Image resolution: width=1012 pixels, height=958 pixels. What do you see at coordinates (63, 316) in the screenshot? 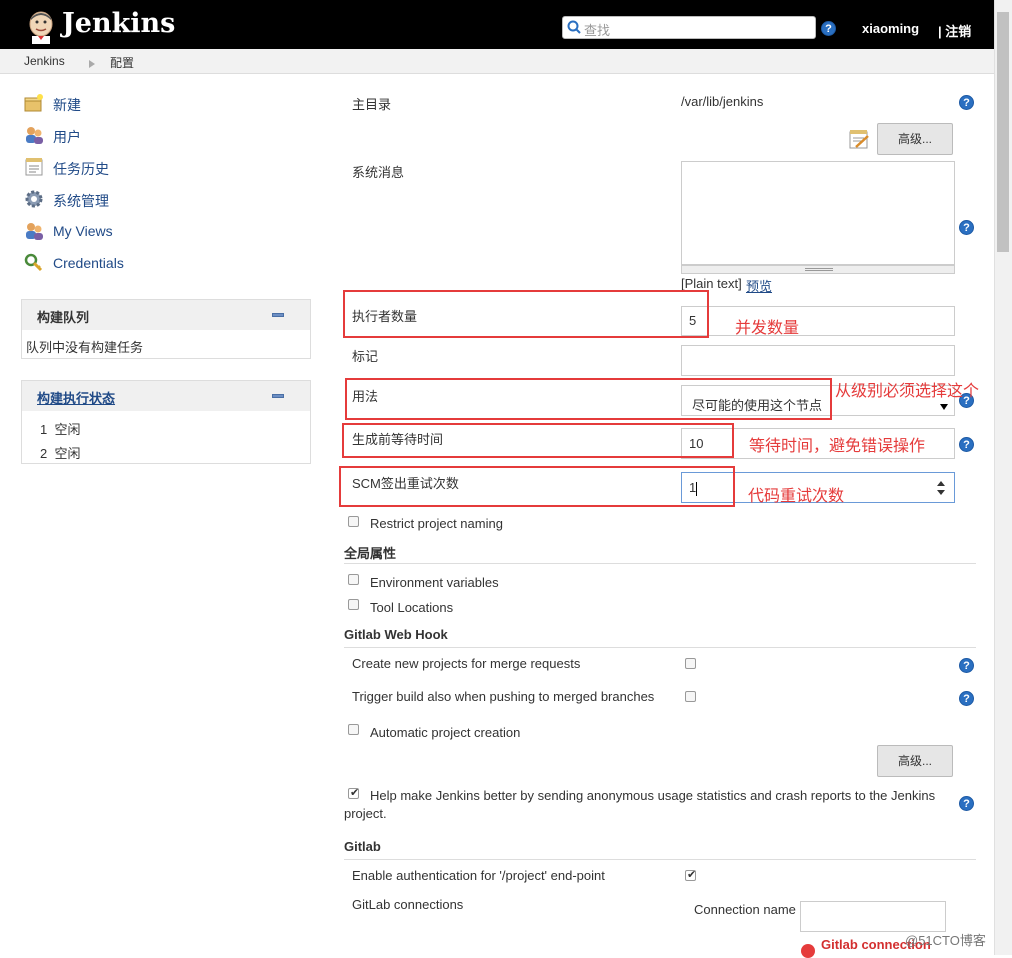
I see `build-queue-title: 构建队列` at bounding box center [63, 316].